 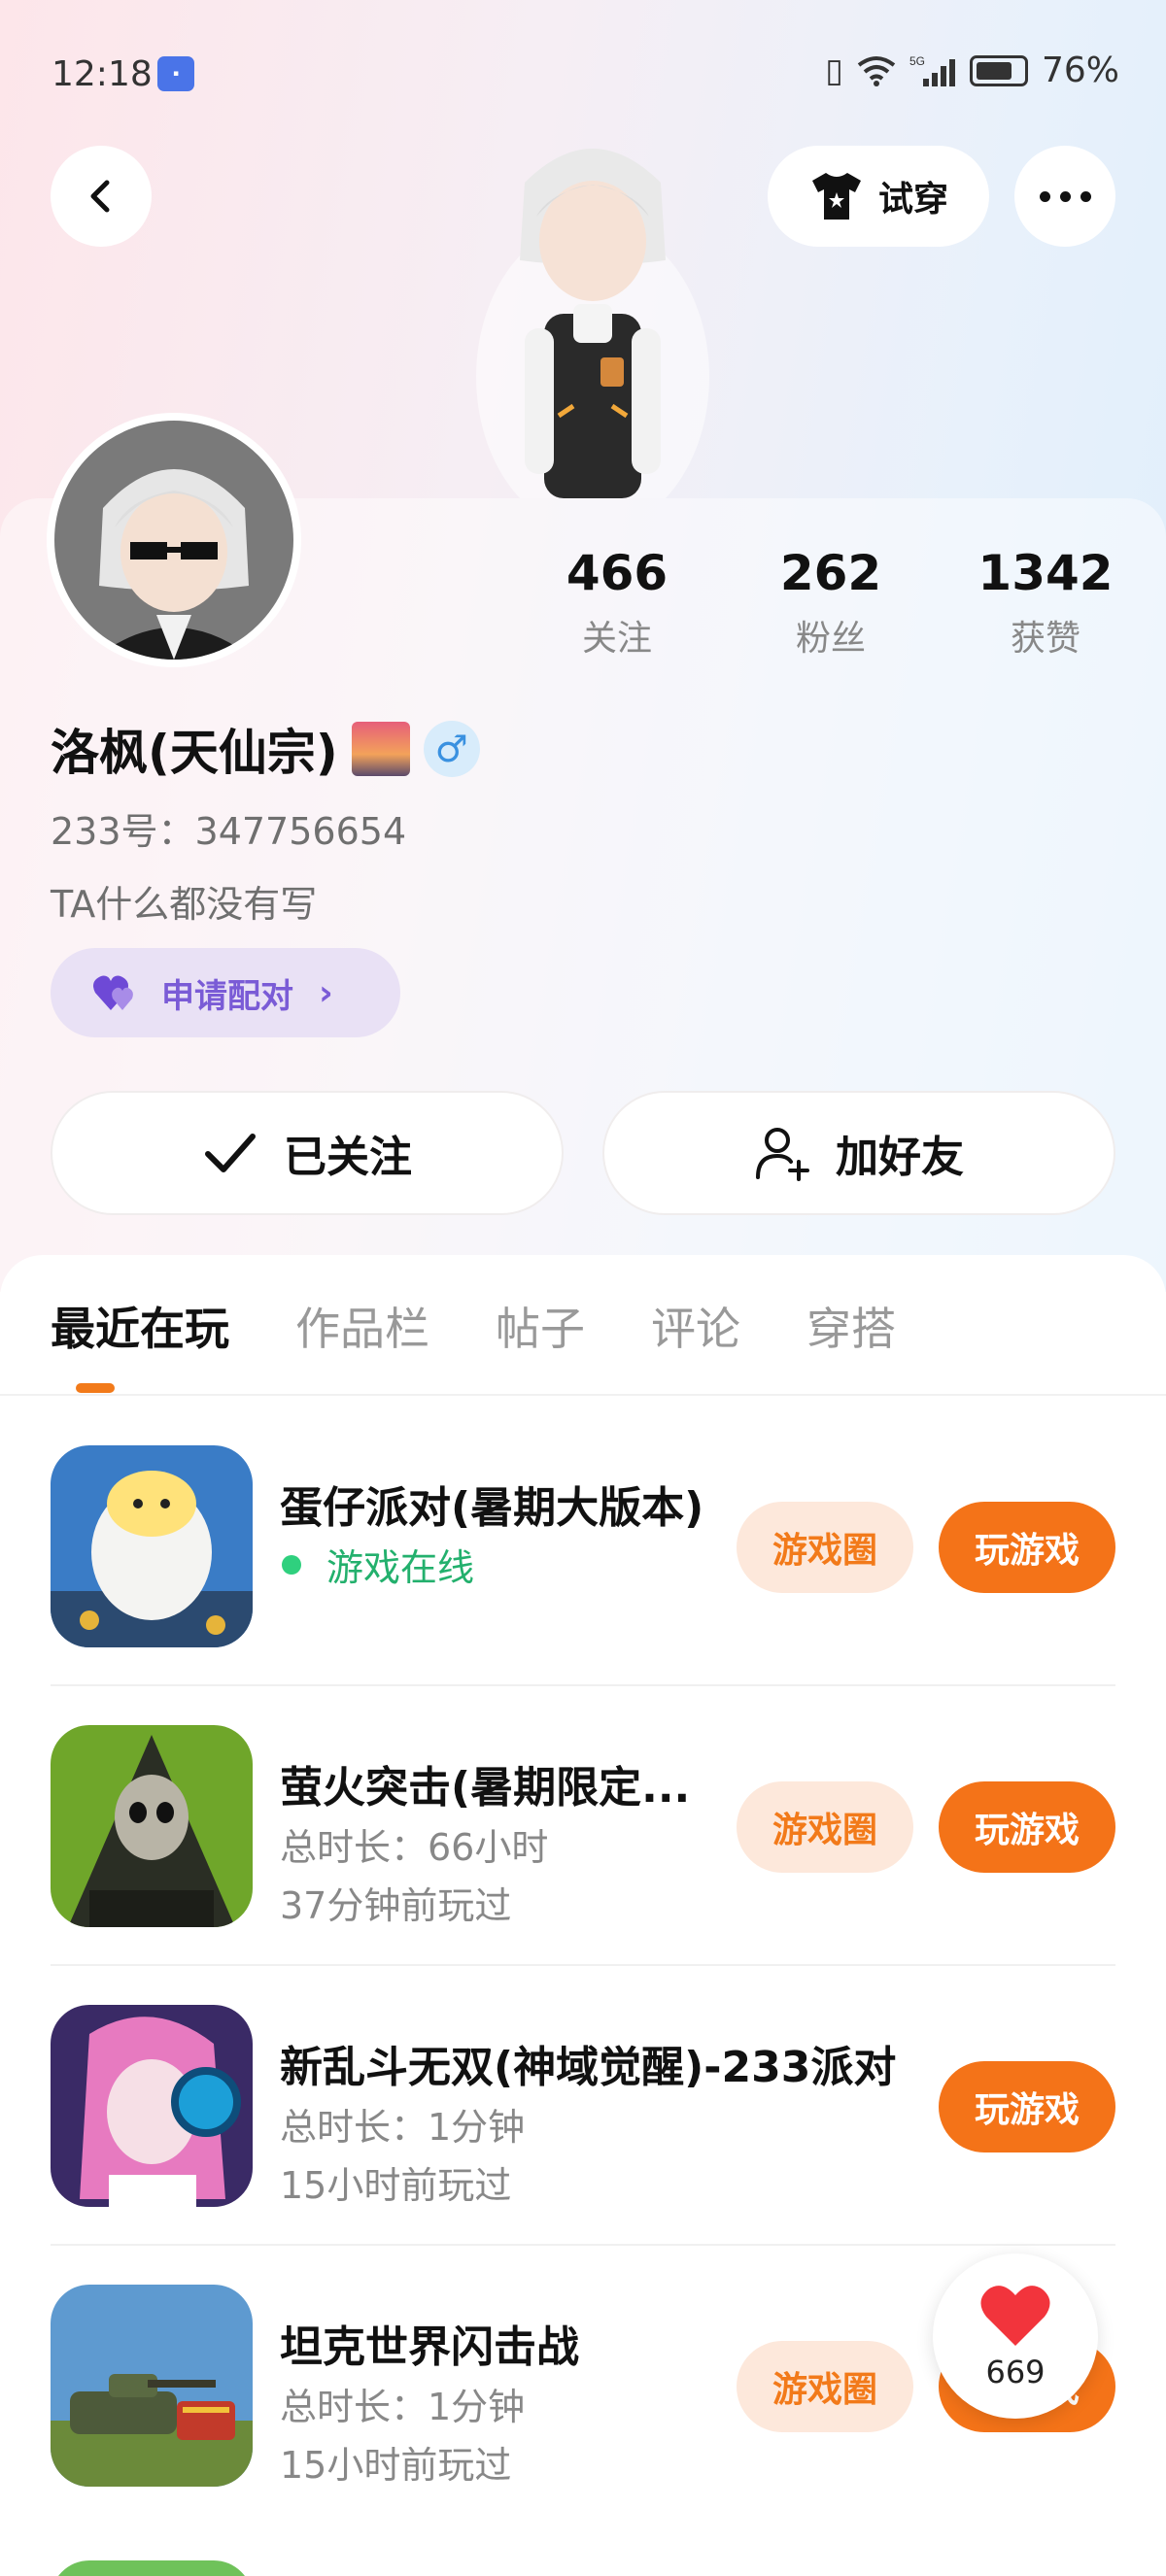 I want to click on more-options-button, so click(x=1064, y=196).